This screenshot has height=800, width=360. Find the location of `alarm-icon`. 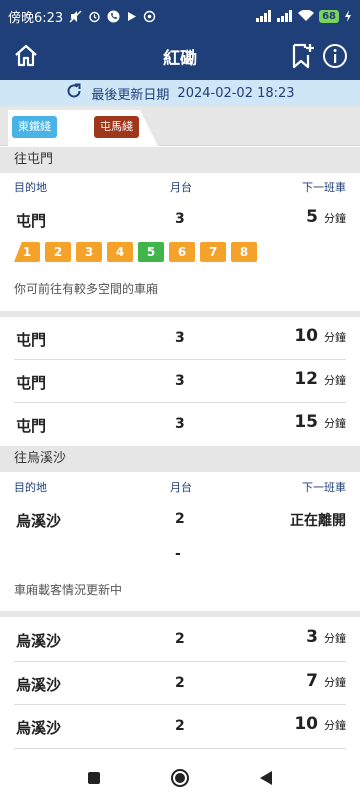

alarm-icon is located at coordinates (94, 16).